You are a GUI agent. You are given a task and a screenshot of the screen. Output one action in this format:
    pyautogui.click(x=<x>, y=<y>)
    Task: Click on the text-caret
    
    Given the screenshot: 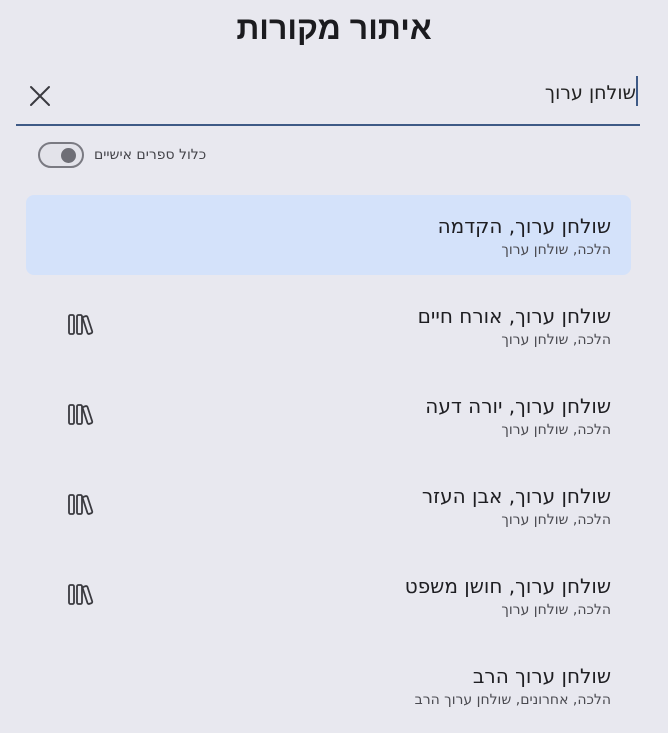 What is the action you would take?
    pyautogui.click(x=637, y=91)
    